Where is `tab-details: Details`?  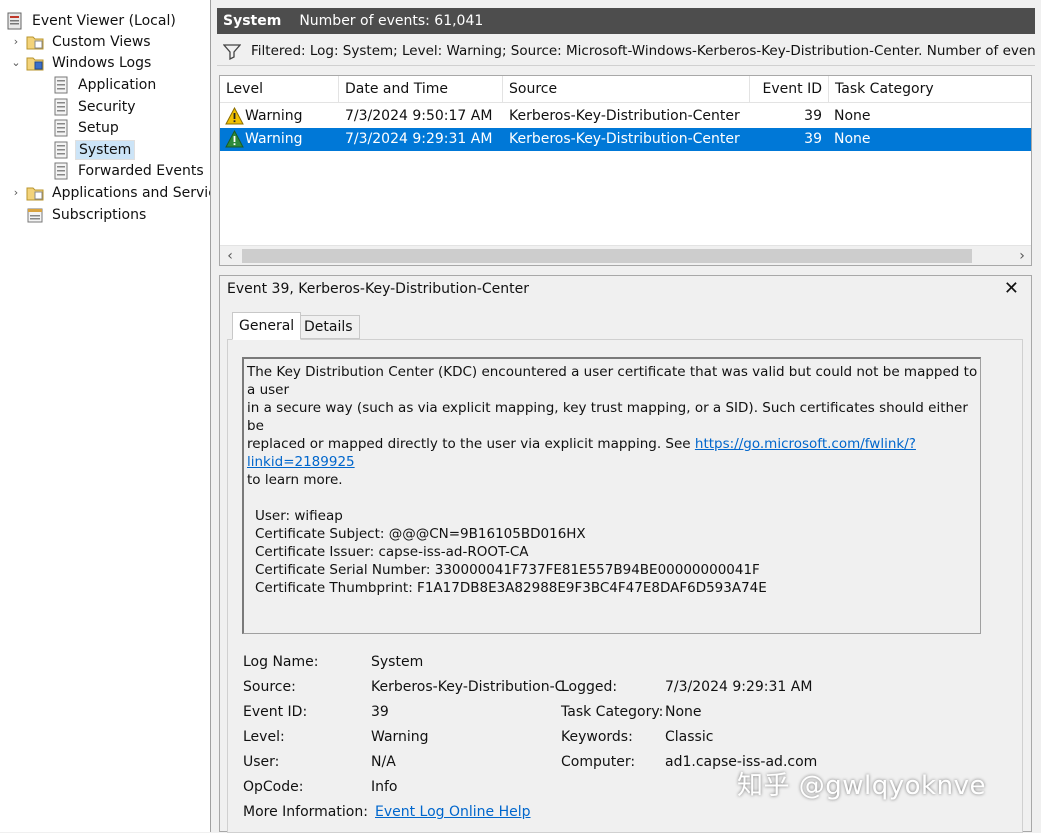 tab-details: Details is located at coordinates (328, 327).